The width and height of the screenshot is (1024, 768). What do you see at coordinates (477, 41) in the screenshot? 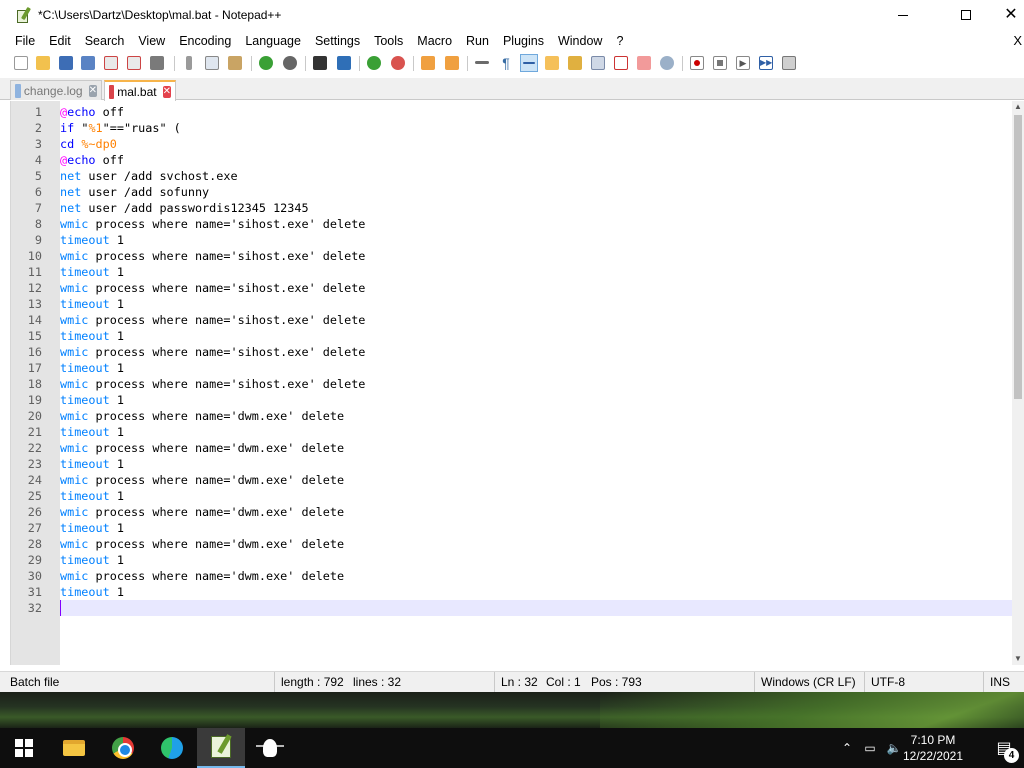
I see `menu-run: Run` at bounding box center [477, 41].